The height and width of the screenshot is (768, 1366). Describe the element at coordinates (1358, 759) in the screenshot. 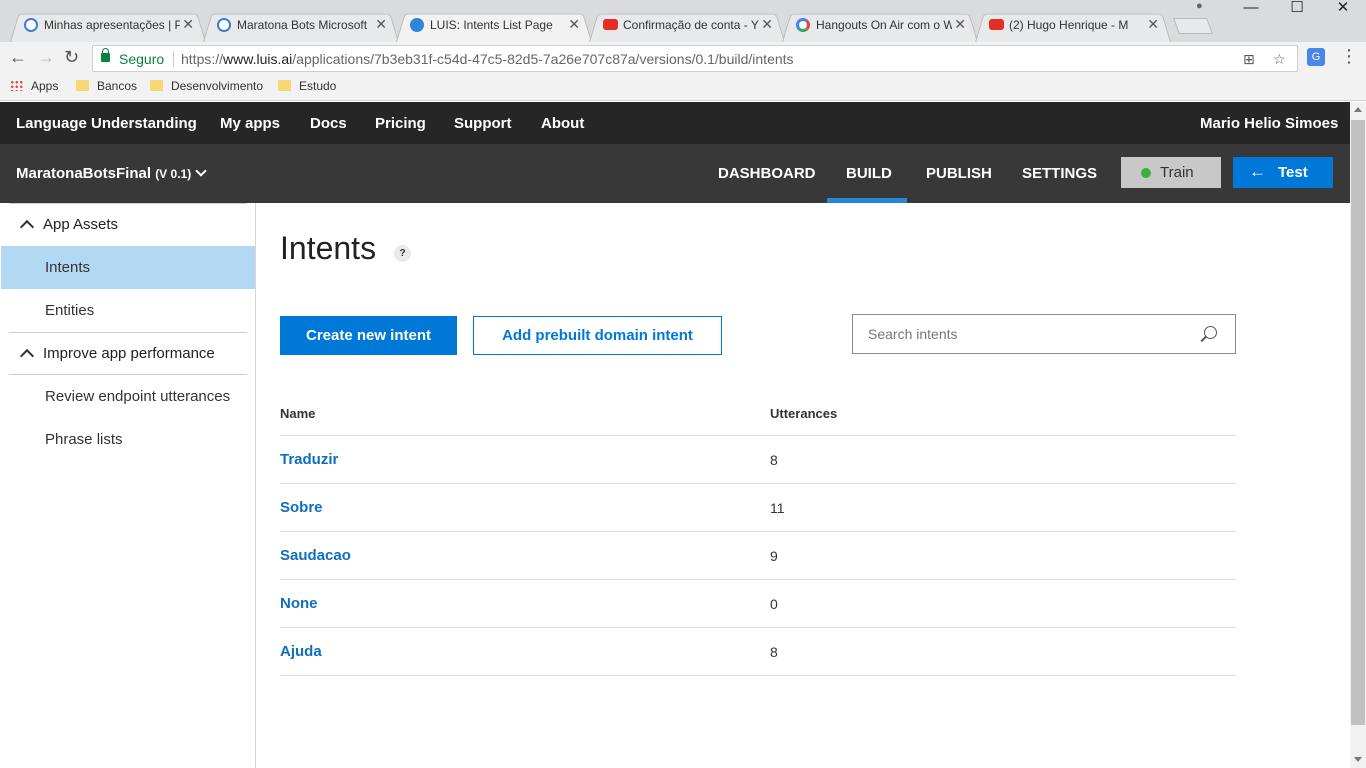

I see `scroll-down-icon` at that location.